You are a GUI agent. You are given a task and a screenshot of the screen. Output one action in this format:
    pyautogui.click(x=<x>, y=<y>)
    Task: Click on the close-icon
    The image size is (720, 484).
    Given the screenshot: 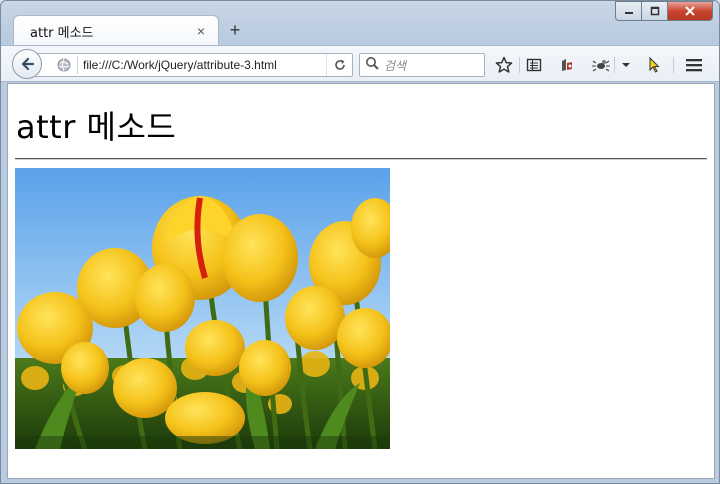 What is the action you would take?
    pyautogui.click(x=690, y=11)
    